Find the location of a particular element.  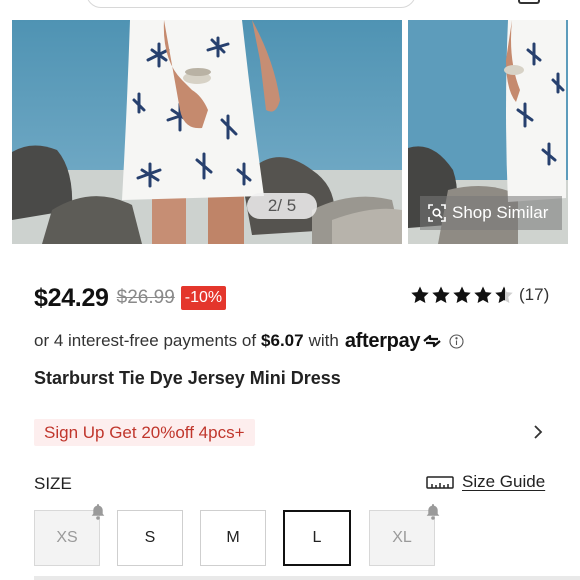

afterpay-text: or 4 interest-free payments of is located at coordinates (145, 340).